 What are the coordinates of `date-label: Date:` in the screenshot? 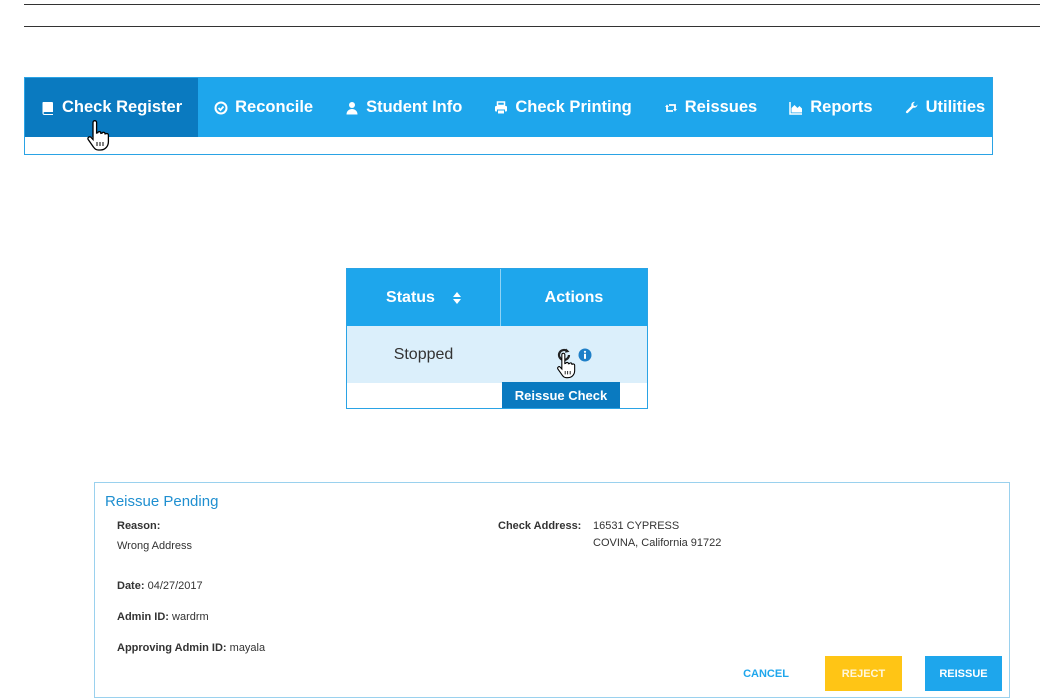 It's located at (131, 586).